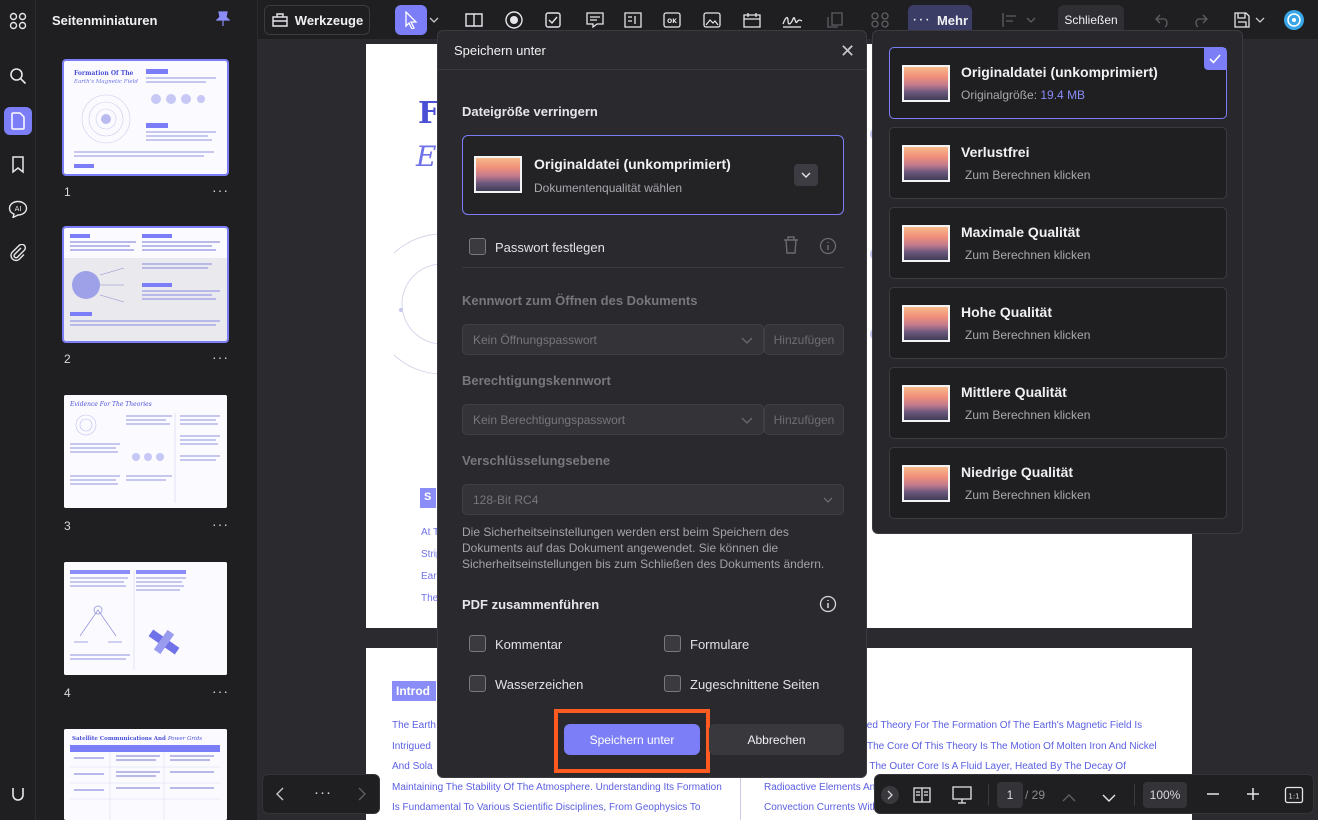 The image size is (1318, 820). Describe the element at coordinates (1163, 20) in the screenshot. I see `undo-icon` at that location.